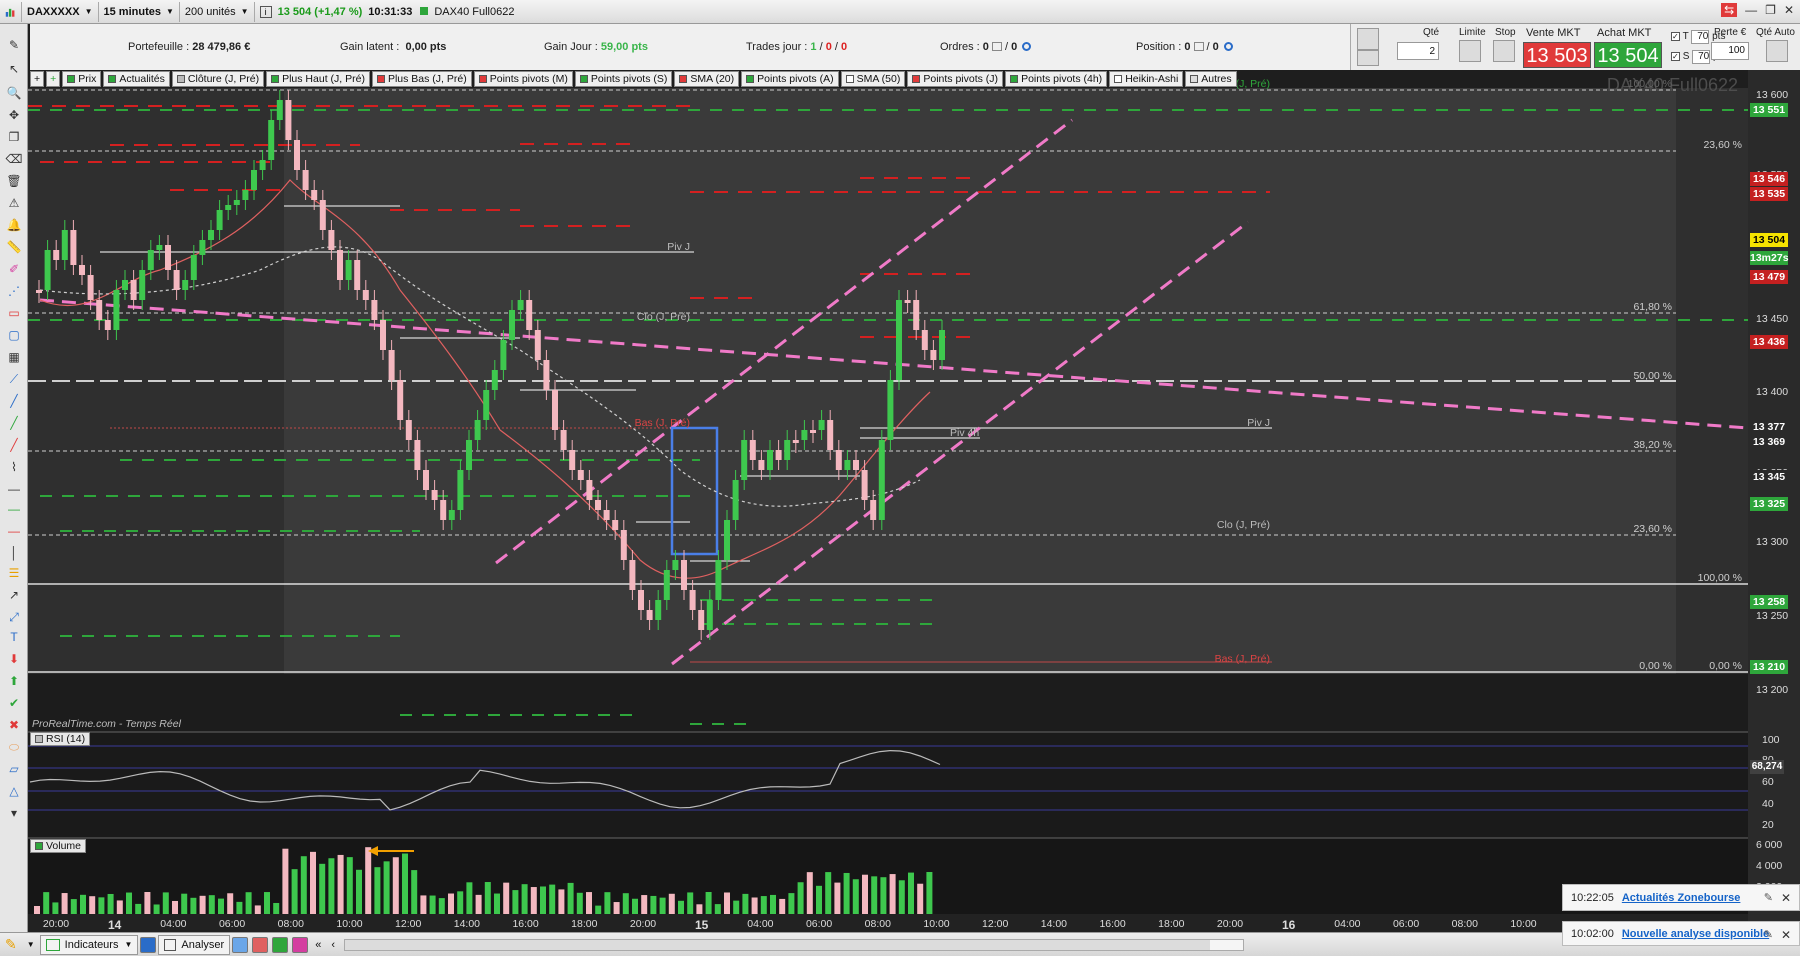  Describe the element at coordinates (14, 115) in the screenshot. I see `move-icon: ✥` at that location.